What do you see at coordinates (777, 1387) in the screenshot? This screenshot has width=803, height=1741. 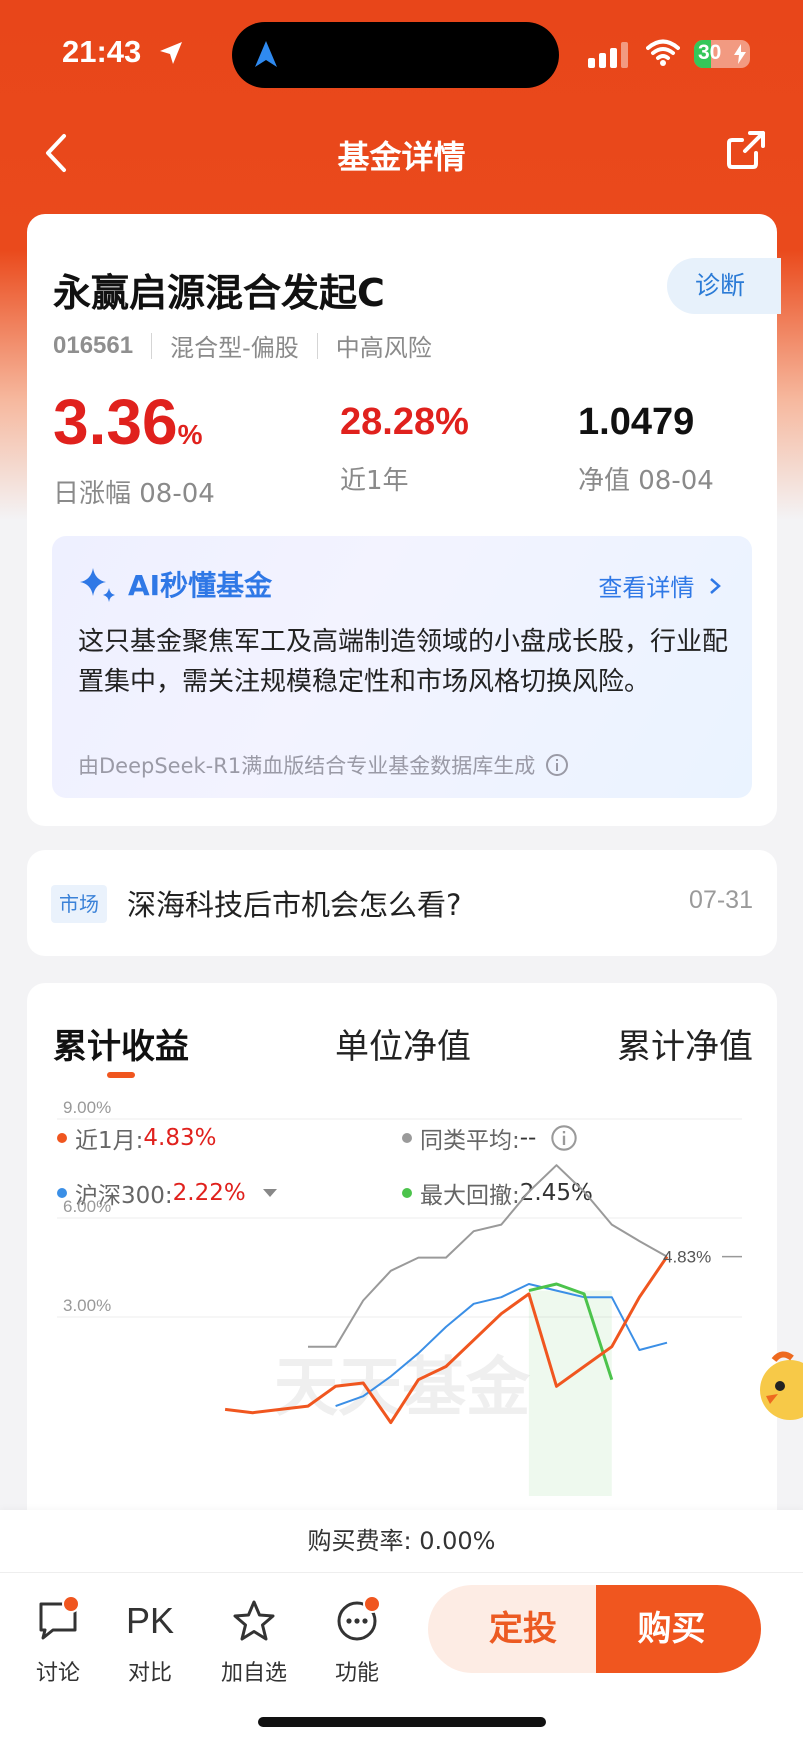 I see `chick-mascot-icon` at bounding box center [777, 1387].